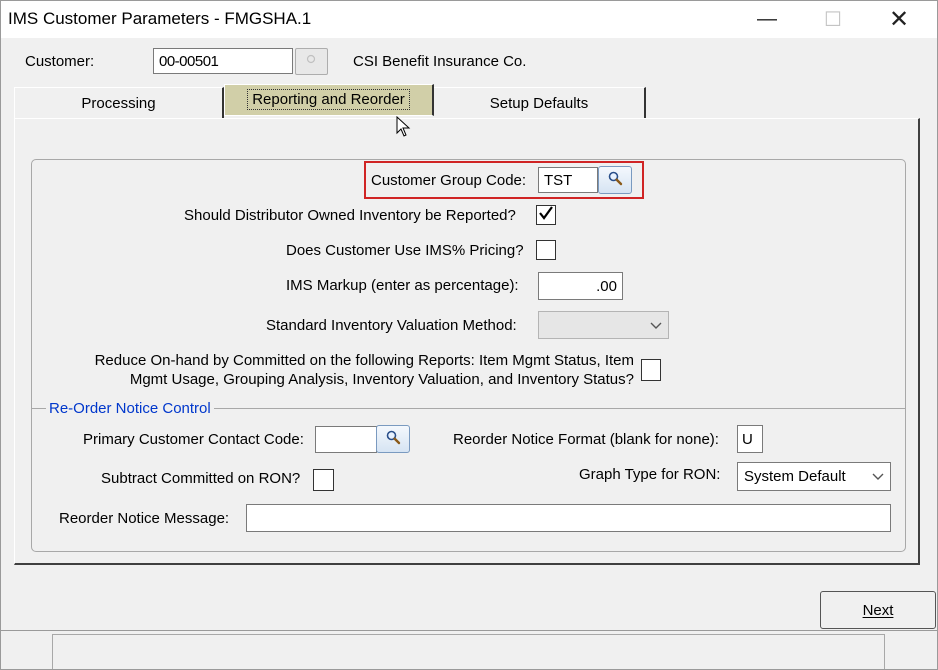 The image size is (938, 670). I want to click on window-title: IMS Customer Parameters - FMGSHA.1, so click(160, 18).